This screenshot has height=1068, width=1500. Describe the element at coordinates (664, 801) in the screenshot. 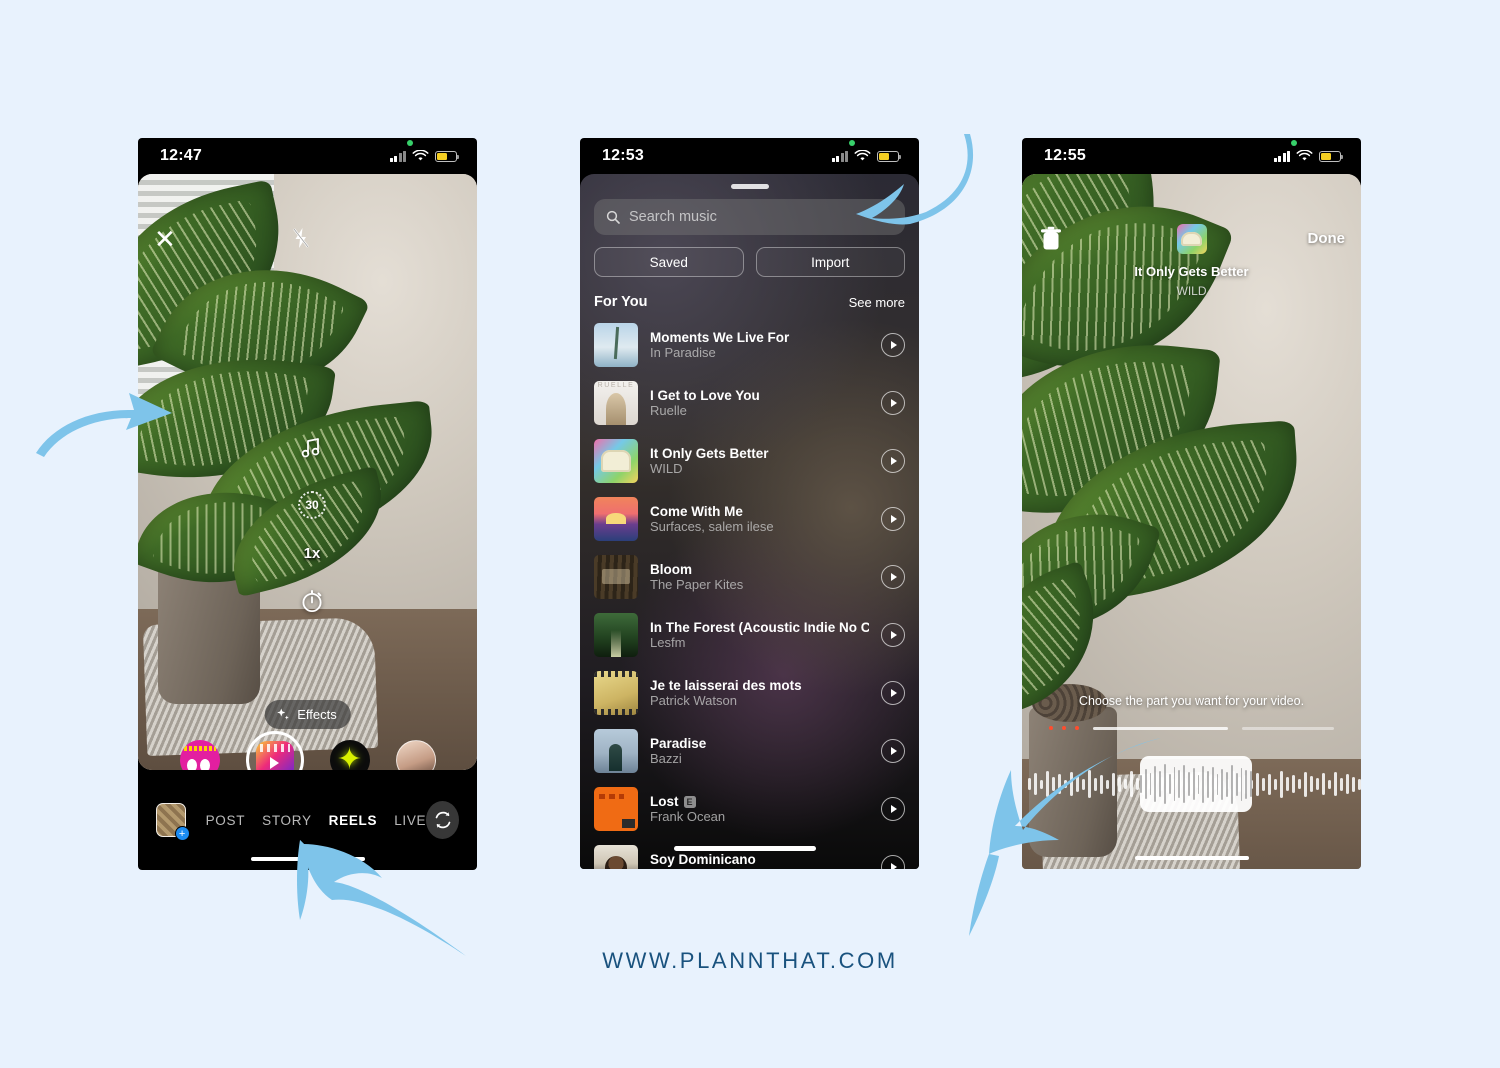

I see `track-title: Lost` at that location.